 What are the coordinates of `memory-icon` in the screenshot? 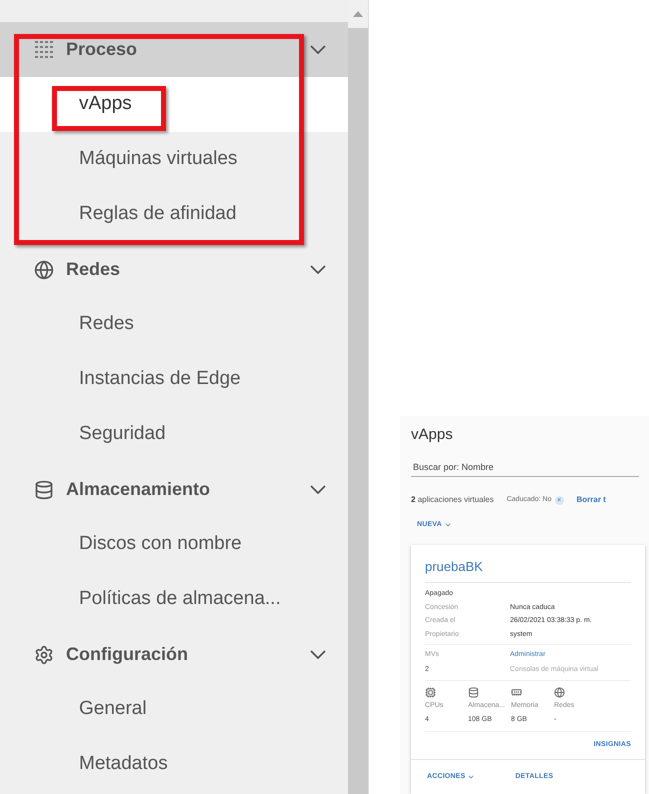 It's located at (516, 692).